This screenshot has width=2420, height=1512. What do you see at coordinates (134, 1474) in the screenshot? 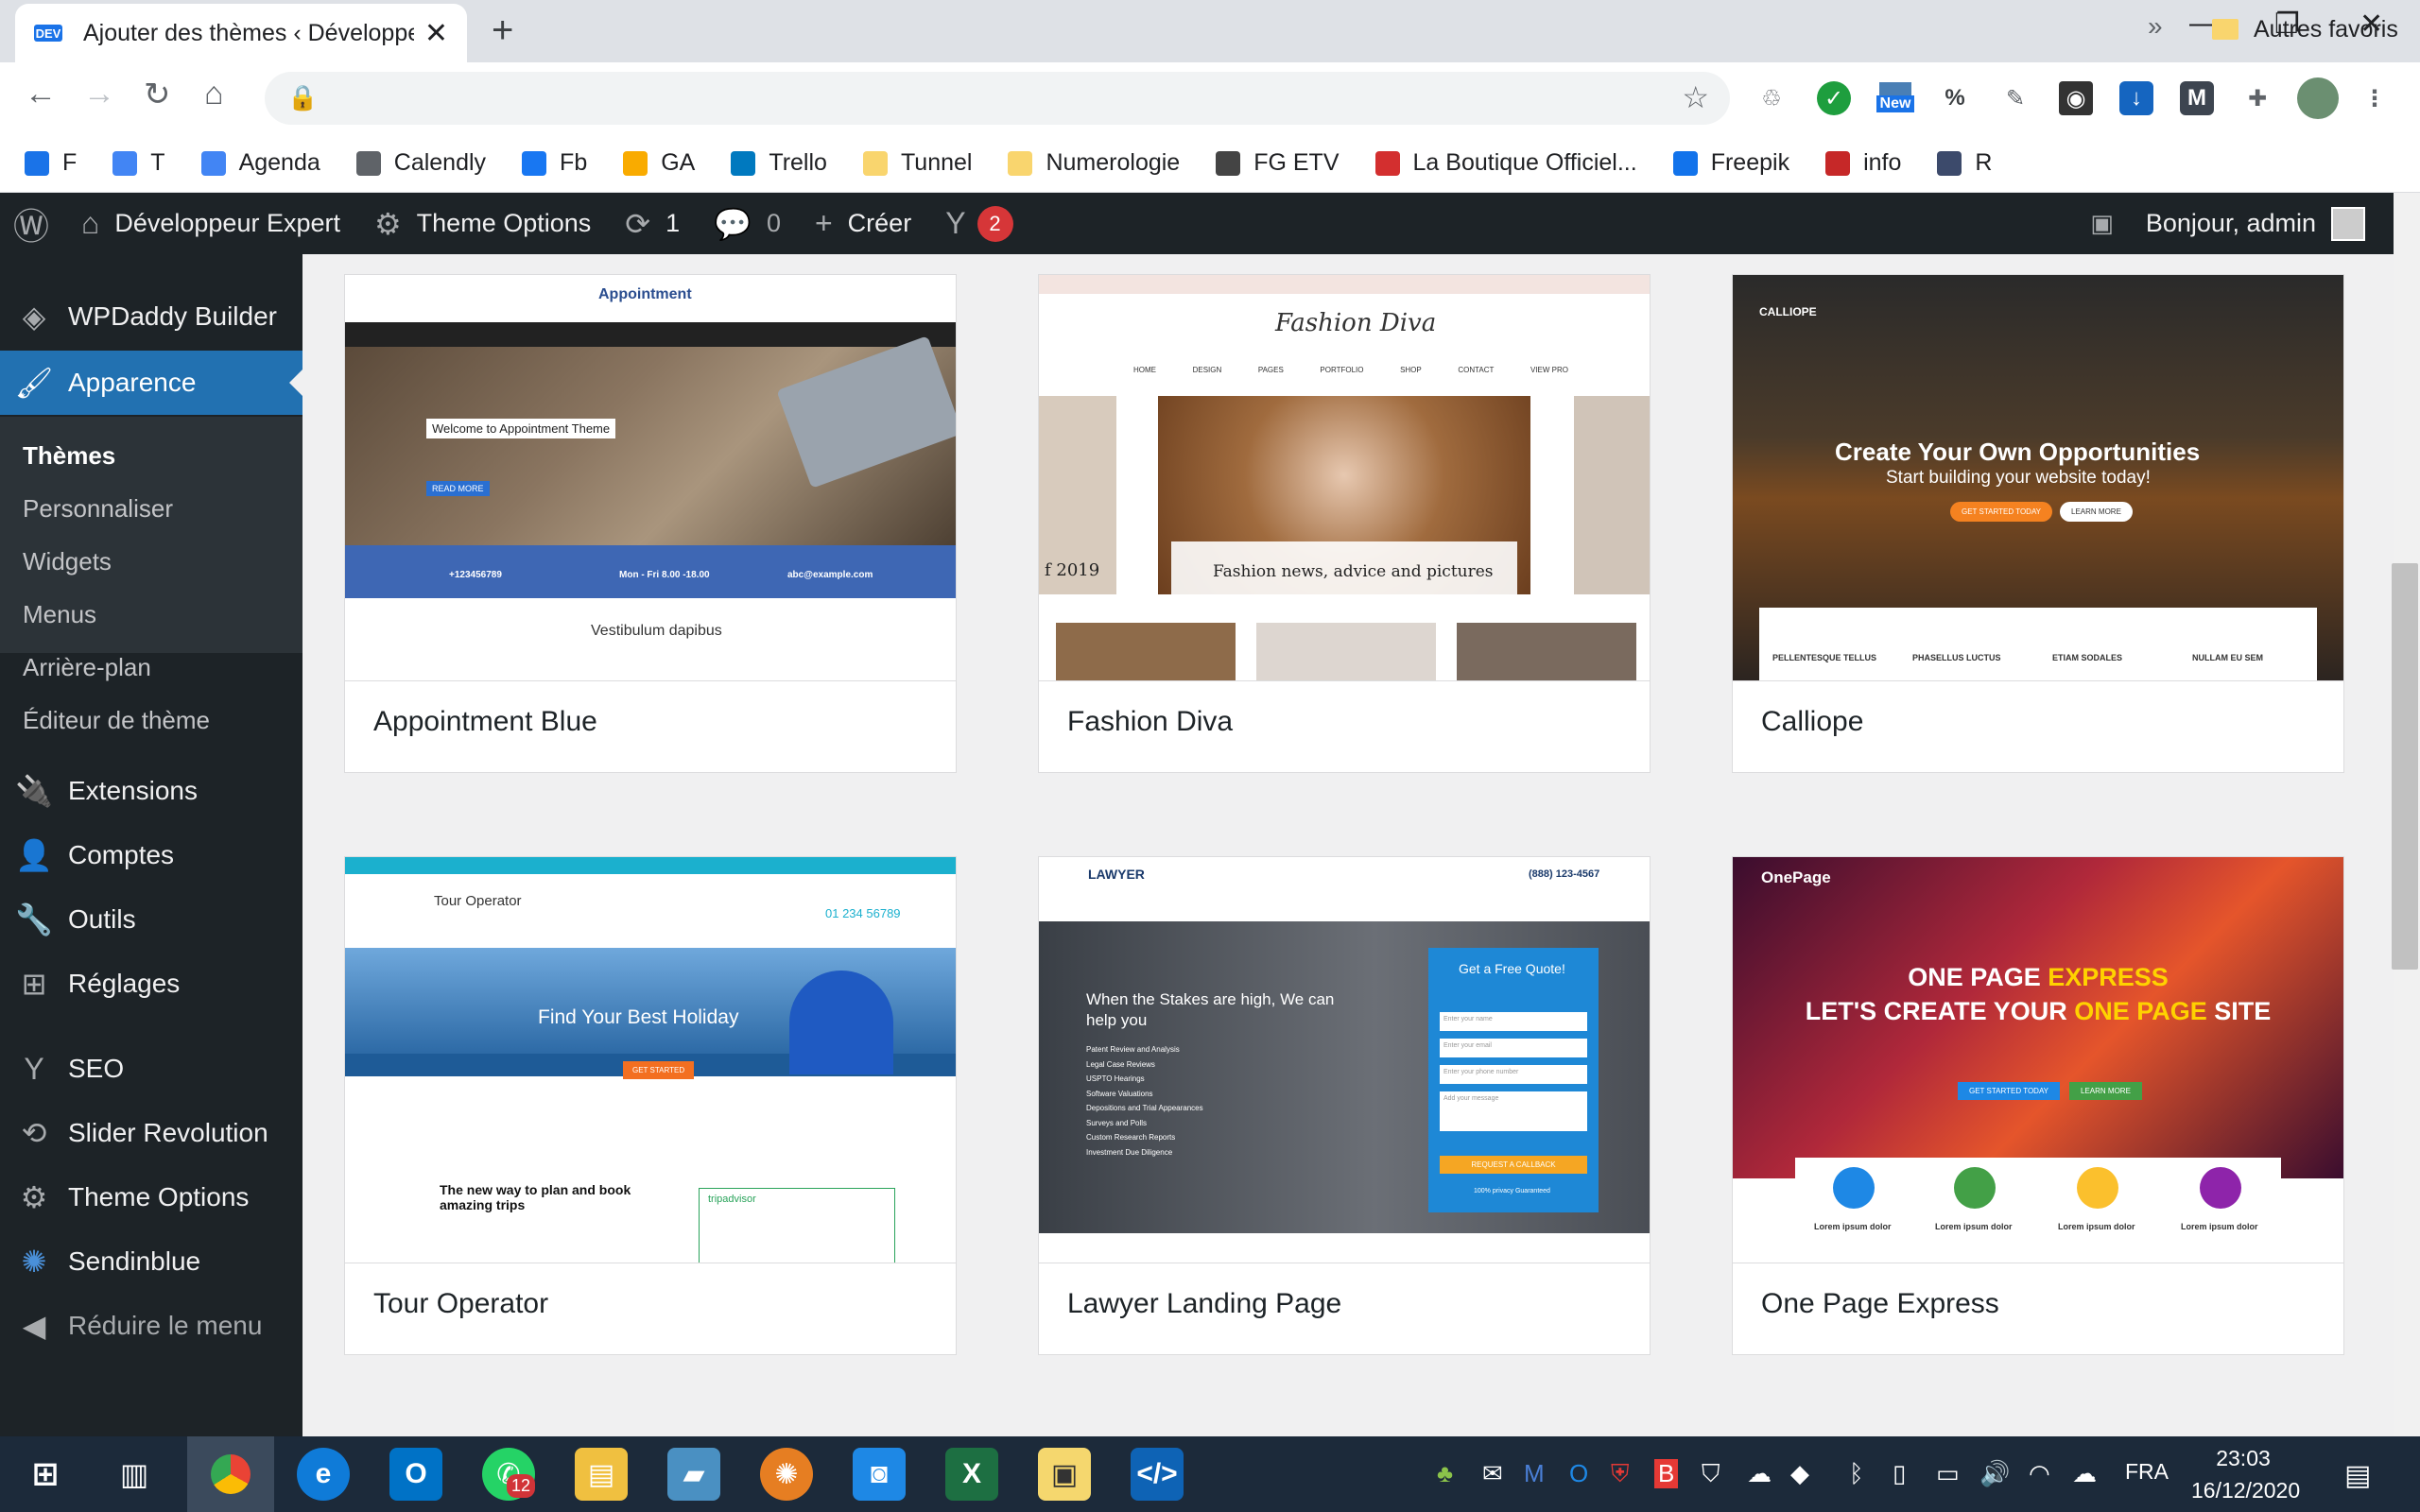
I see `task-view-icon: ▥` at bounding box center [134, 1474].